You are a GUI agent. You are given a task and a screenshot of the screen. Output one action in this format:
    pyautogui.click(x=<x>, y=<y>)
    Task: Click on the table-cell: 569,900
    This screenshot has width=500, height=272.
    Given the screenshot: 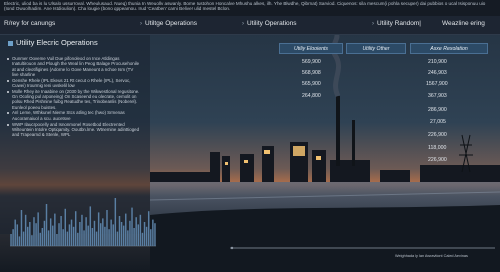 What is the action you would take?
    pyautogui.click(x=311, y=62)
    